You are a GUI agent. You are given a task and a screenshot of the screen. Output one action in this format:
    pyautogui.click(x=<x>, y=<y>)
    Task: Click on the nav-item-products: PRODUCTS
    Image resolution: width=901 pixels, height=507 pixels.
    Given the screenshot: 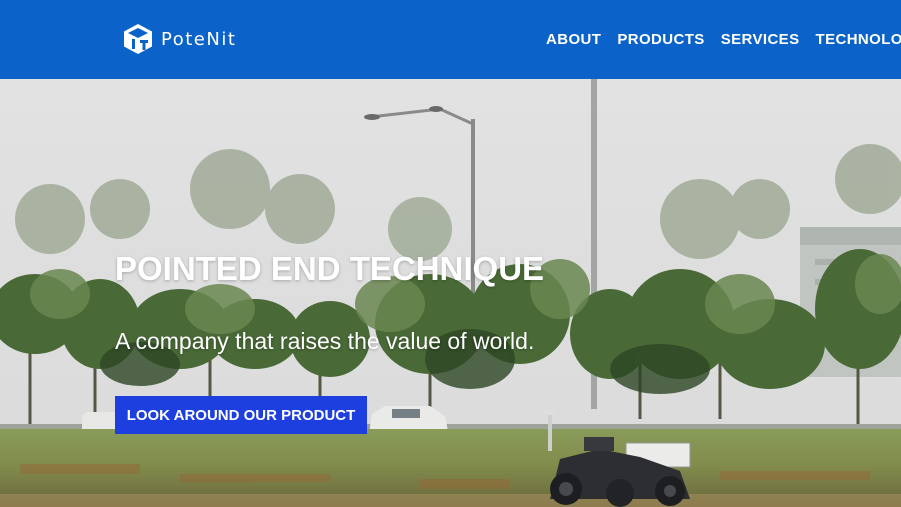 What is the action you would take?
    pyautogui.click(x=660, y=39)
    